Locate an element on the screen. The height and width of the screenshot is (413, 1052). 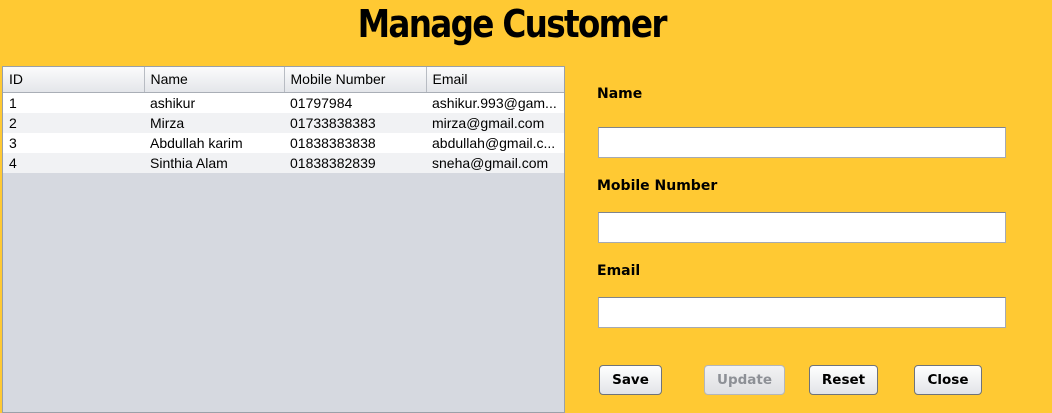
column-header-name: Name is located at coordinates (214, 80).